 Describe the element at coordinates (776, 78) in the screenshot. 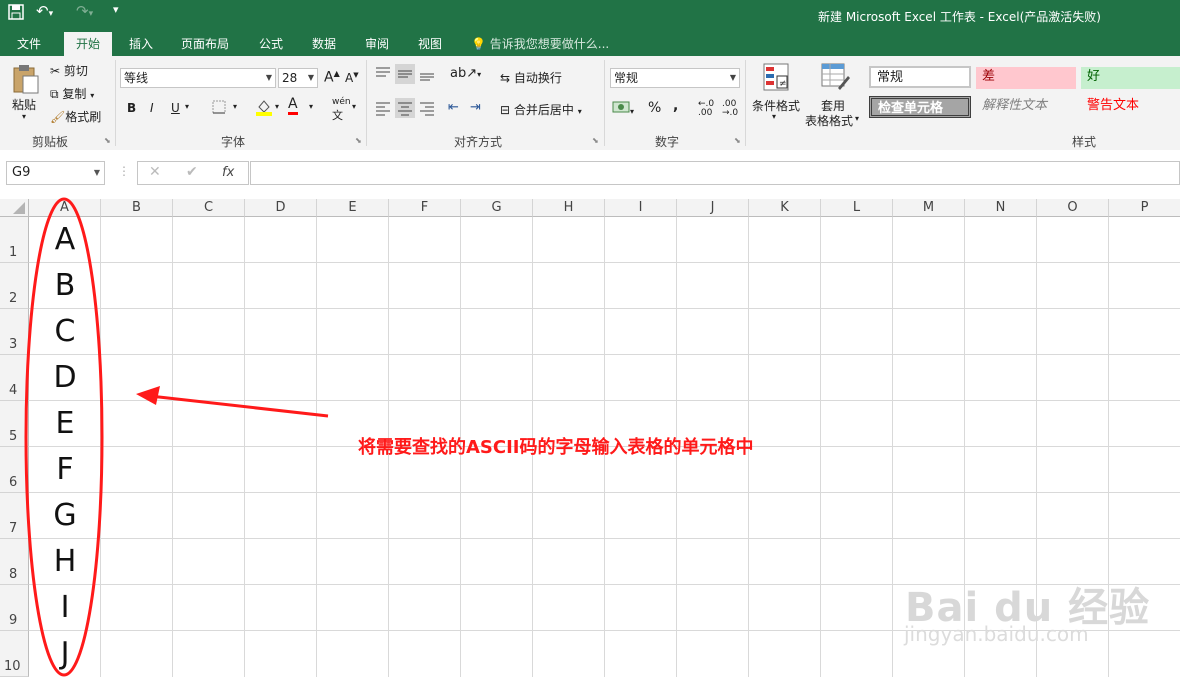

I see `conditional-formatting-icon: ≠` at that location.